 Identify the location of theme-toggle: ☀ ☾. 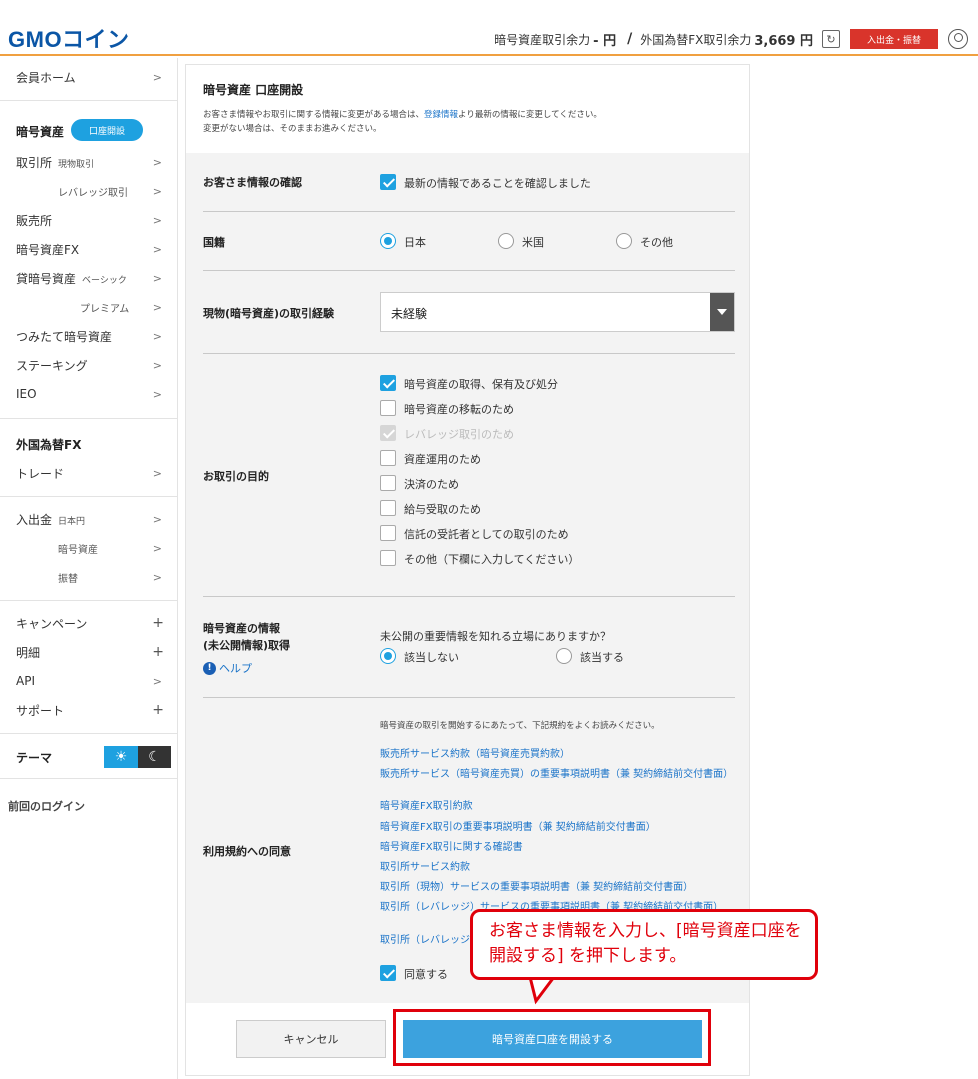
(137, 757).